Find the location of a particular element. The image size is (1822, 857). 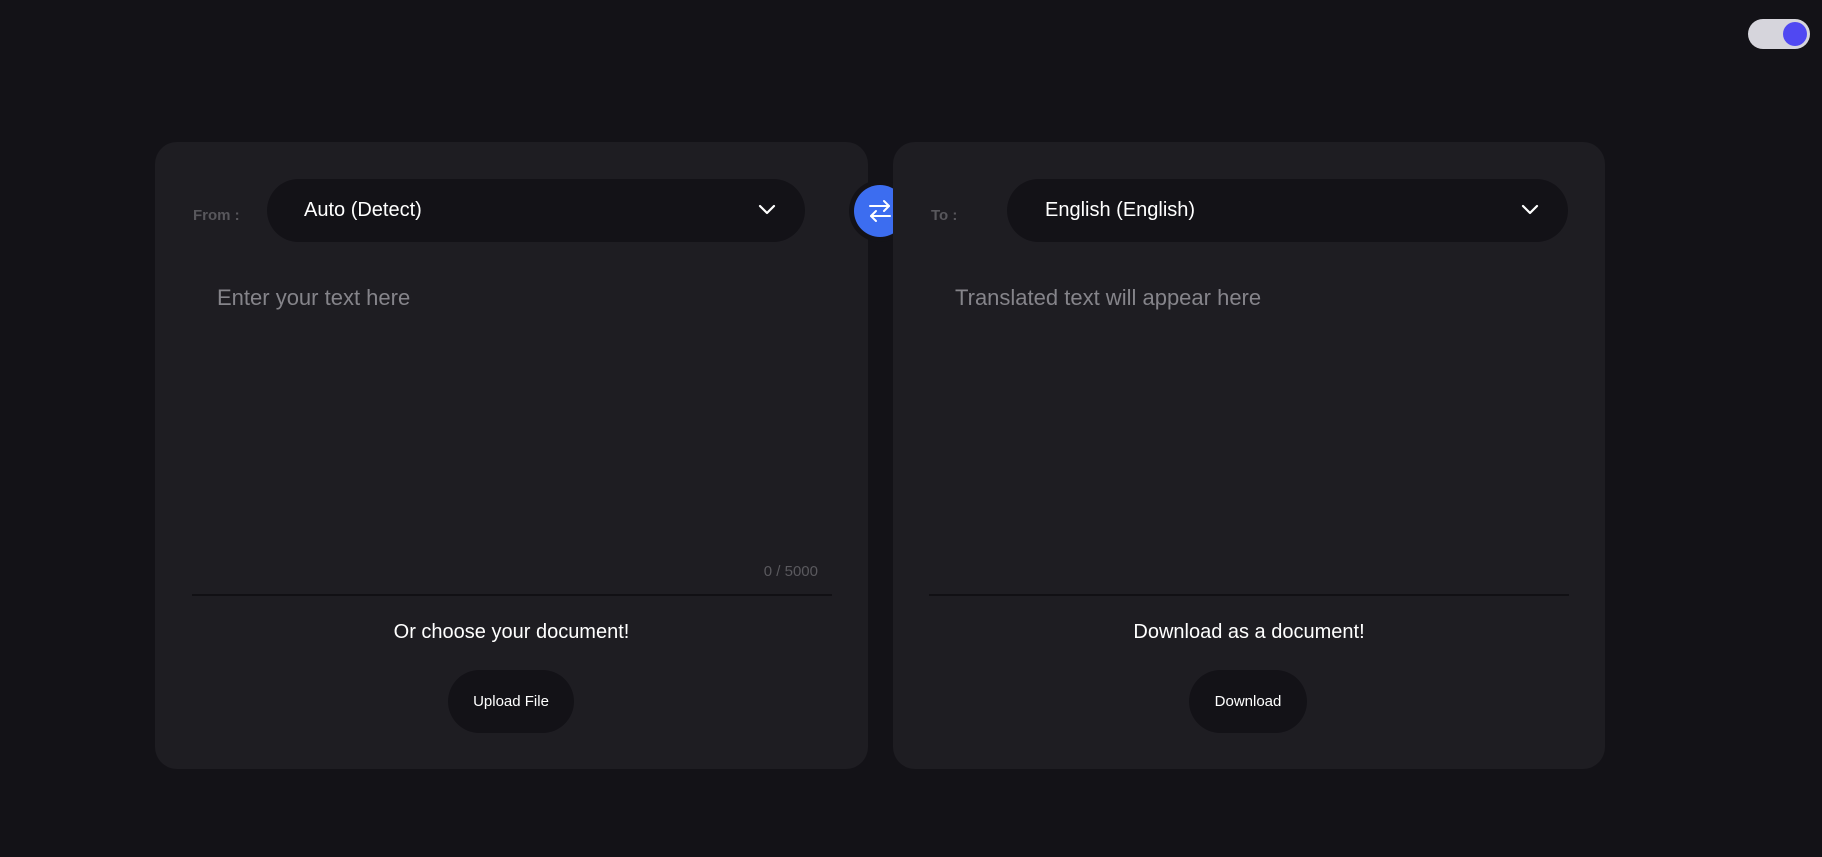

source-language-select: Auto (Detect) is located at coordinates (536, 210).